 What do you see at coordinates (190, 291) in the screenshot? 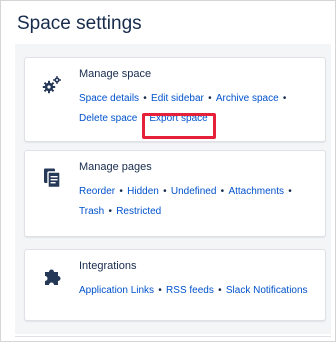
I see `rss-feeds-link: RSS feeds` at bounding box center [190, 291].